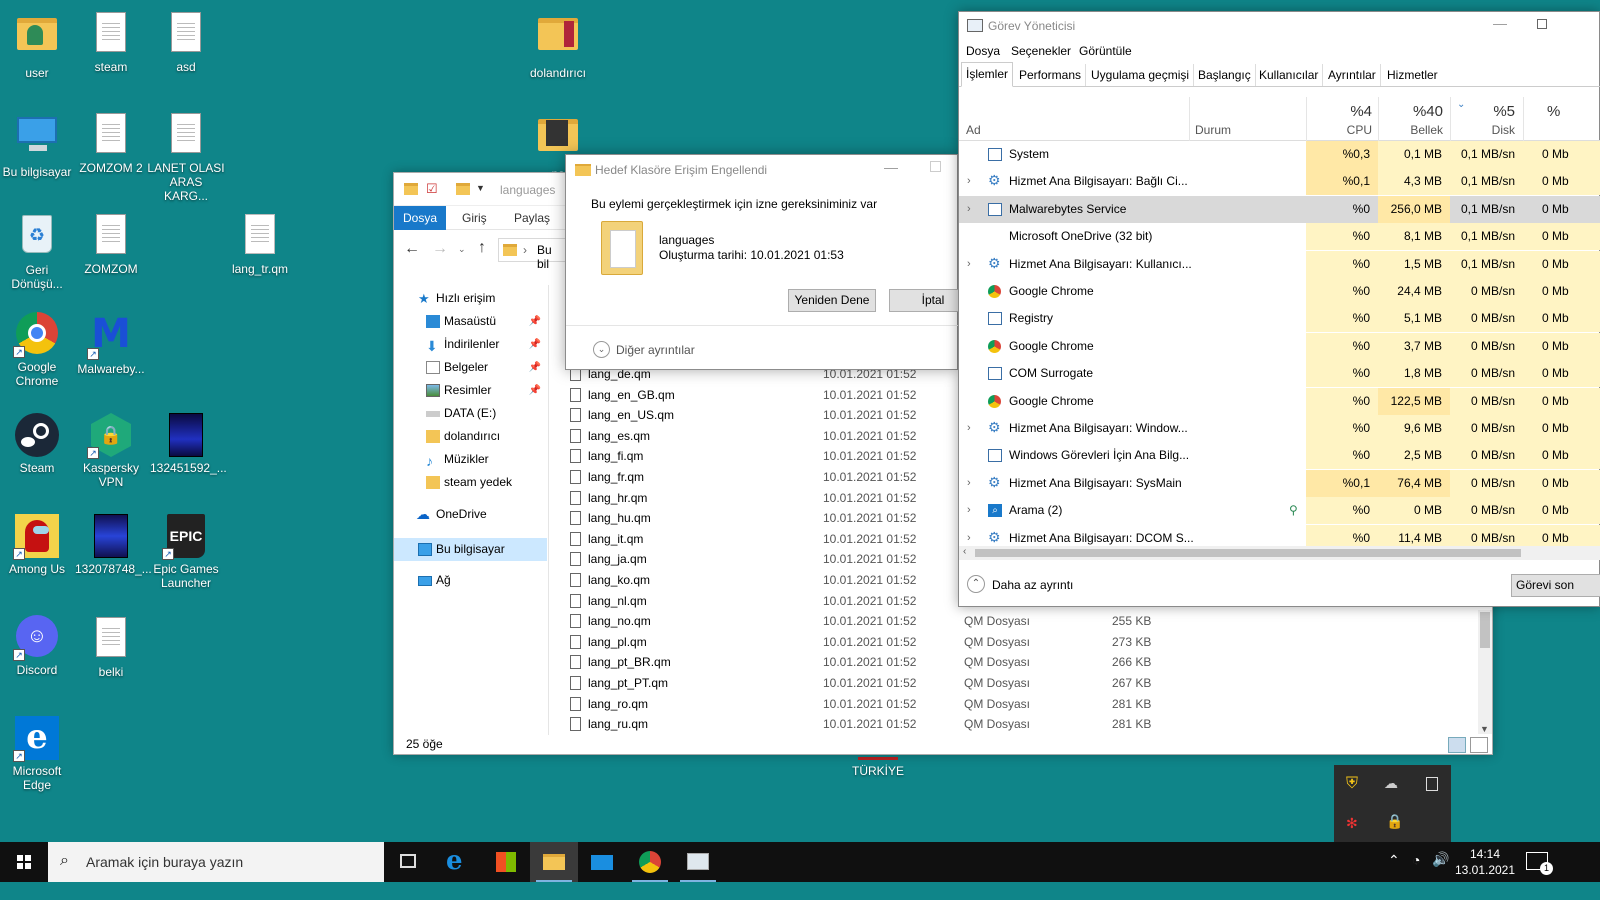 Image resolution: width=1600 pixels, height=900 pixels. What do you see at coordinates (111, 143) in the screenshot?
I see `desktop-icon-zomzom2: ZOMZOM 2` at bounding box center [111, 143].